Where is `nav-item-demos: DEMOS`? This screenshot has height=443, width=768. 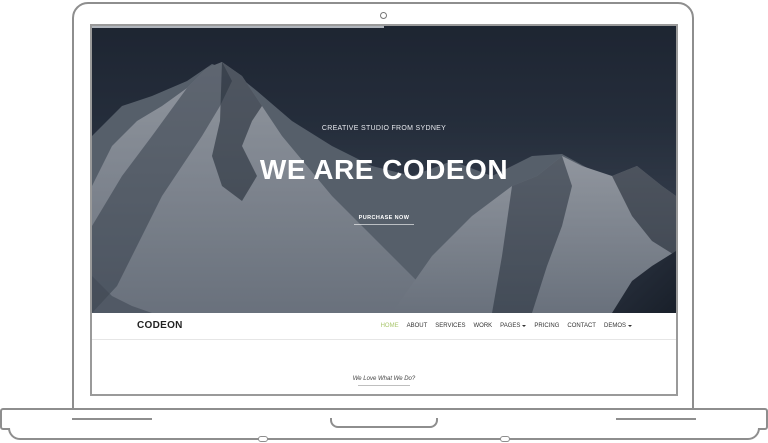 nav-item-demos: DEMOS is located at coordinates (618, 326).